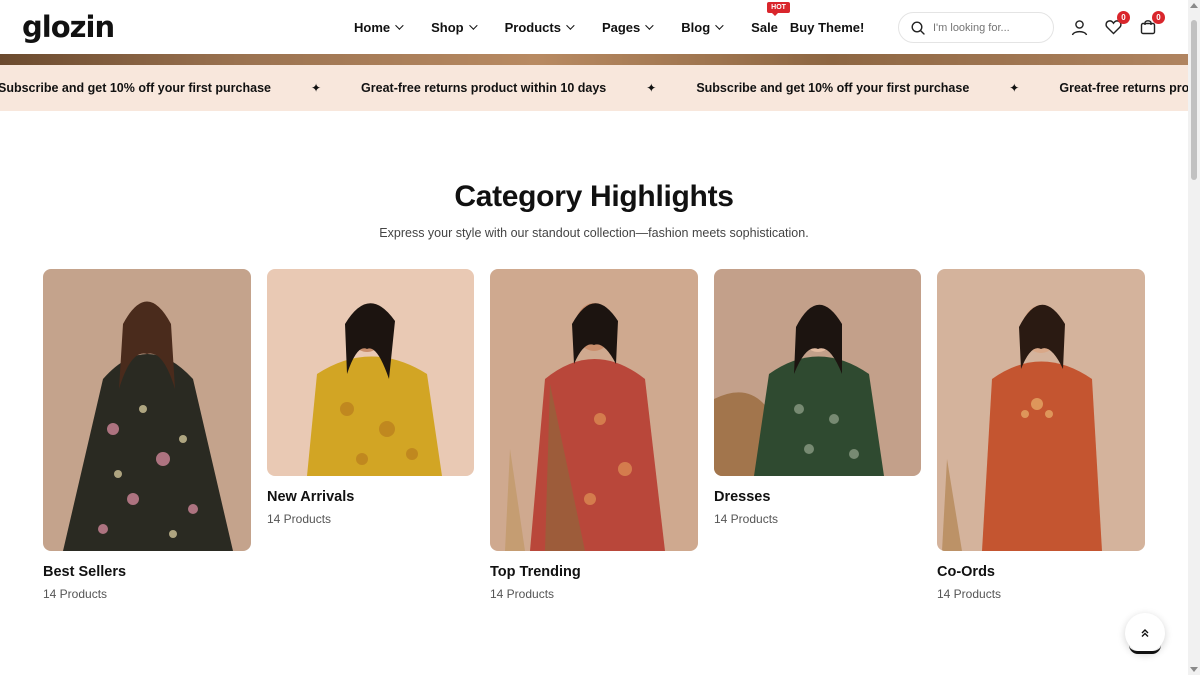 Image resolution: width=1200 pixels, height=675 pixels. What do you see at coordinates (1116, 24) in the screenshot?
I see `wishlist-button: 0` at bounding box center [1116, 24].